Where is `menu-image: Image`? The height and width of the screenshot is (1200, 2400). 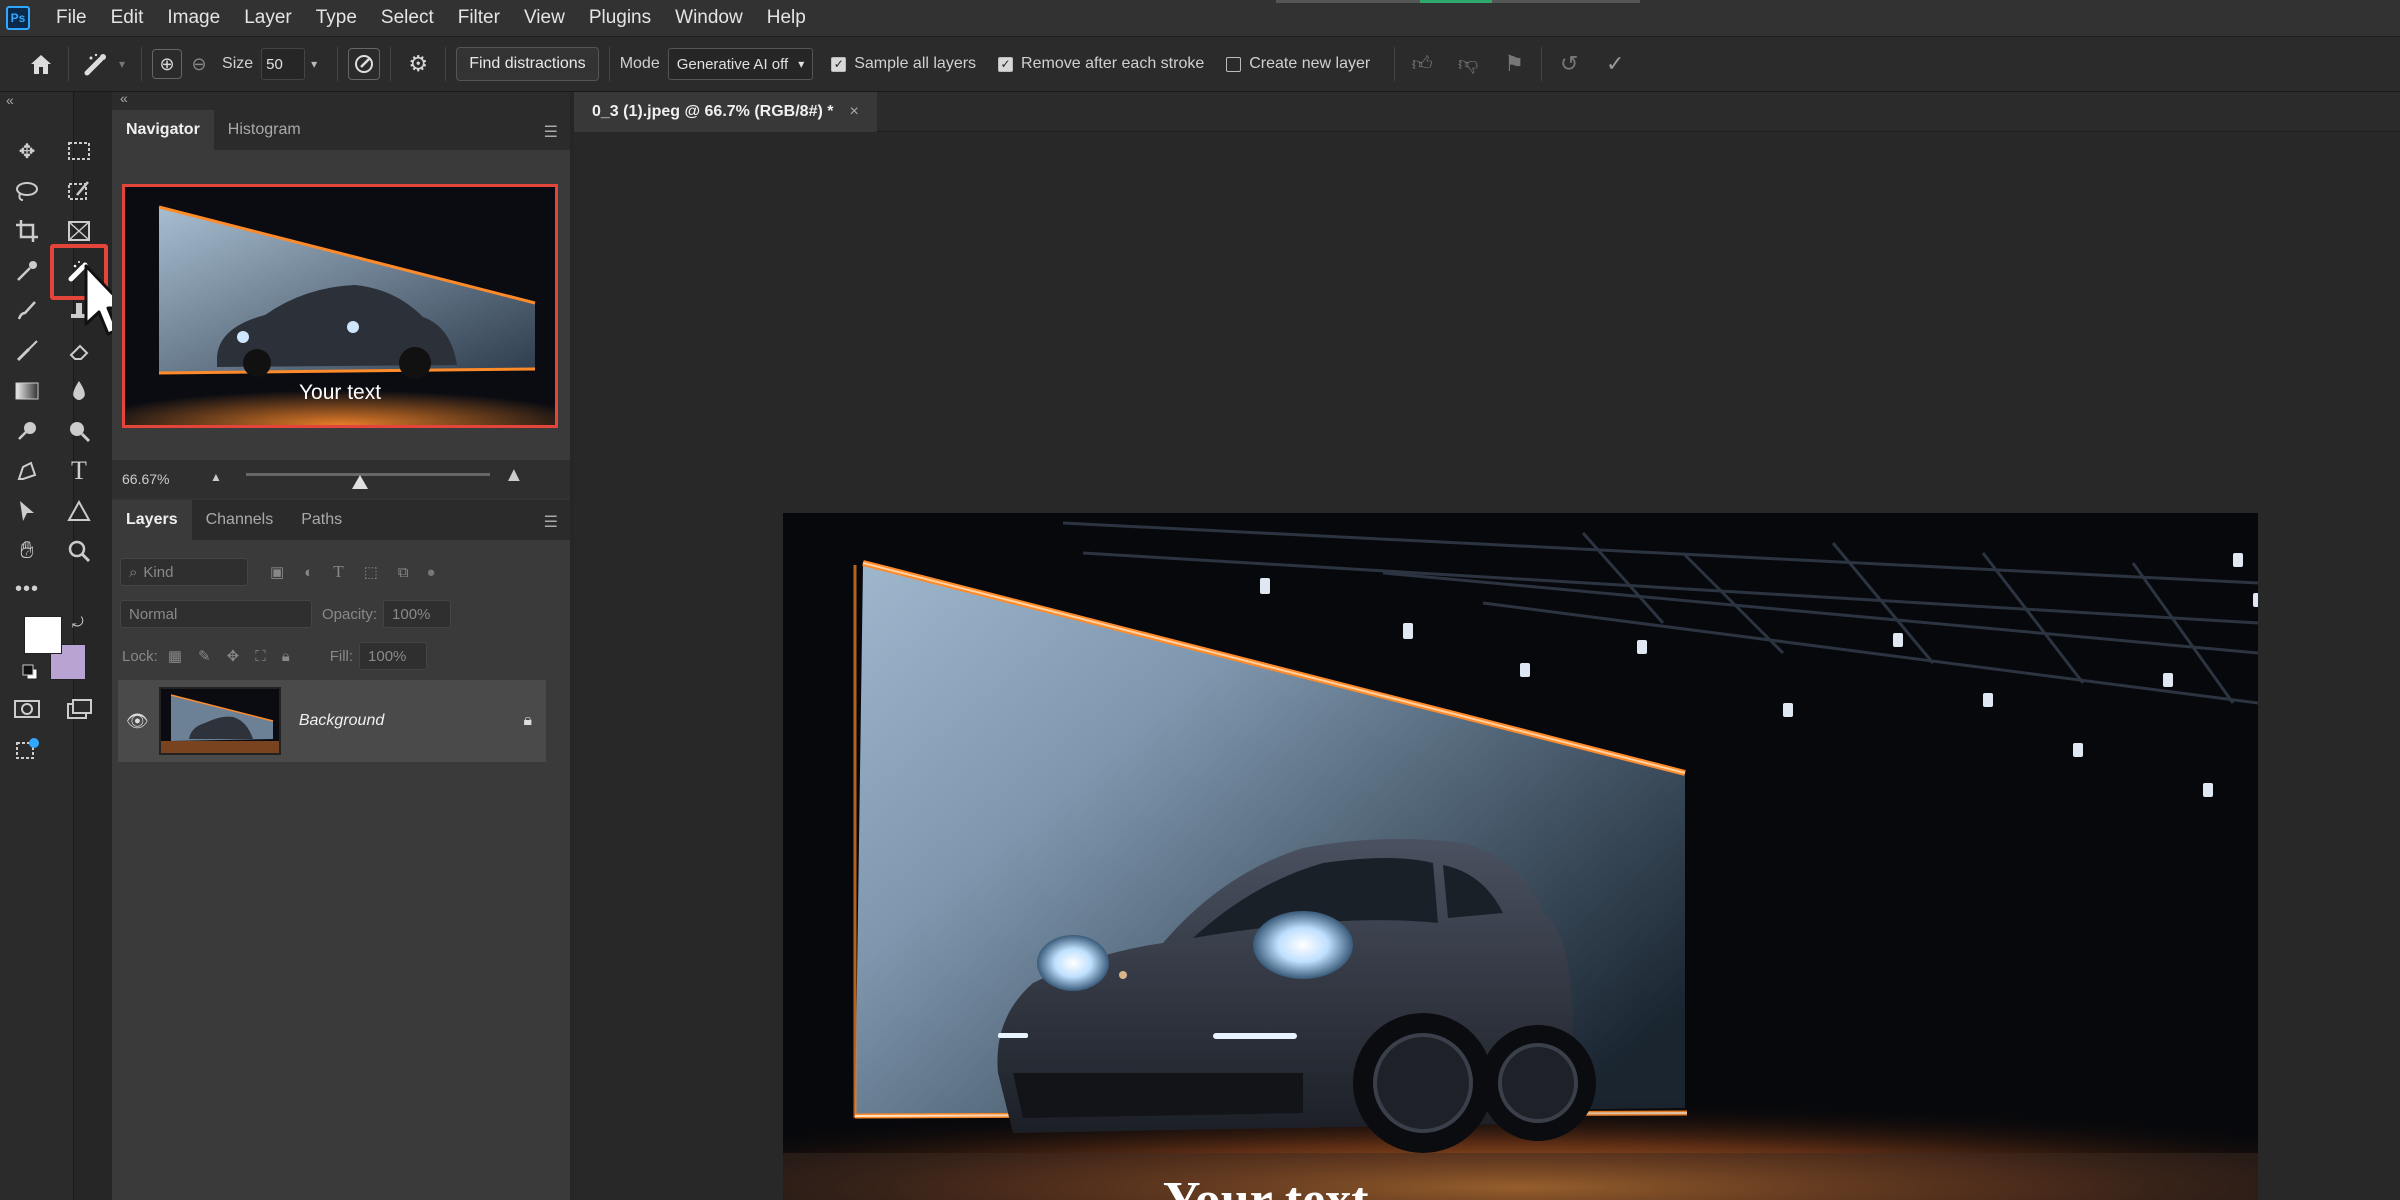
menu-image: Image is located at coordinates (193, 18).